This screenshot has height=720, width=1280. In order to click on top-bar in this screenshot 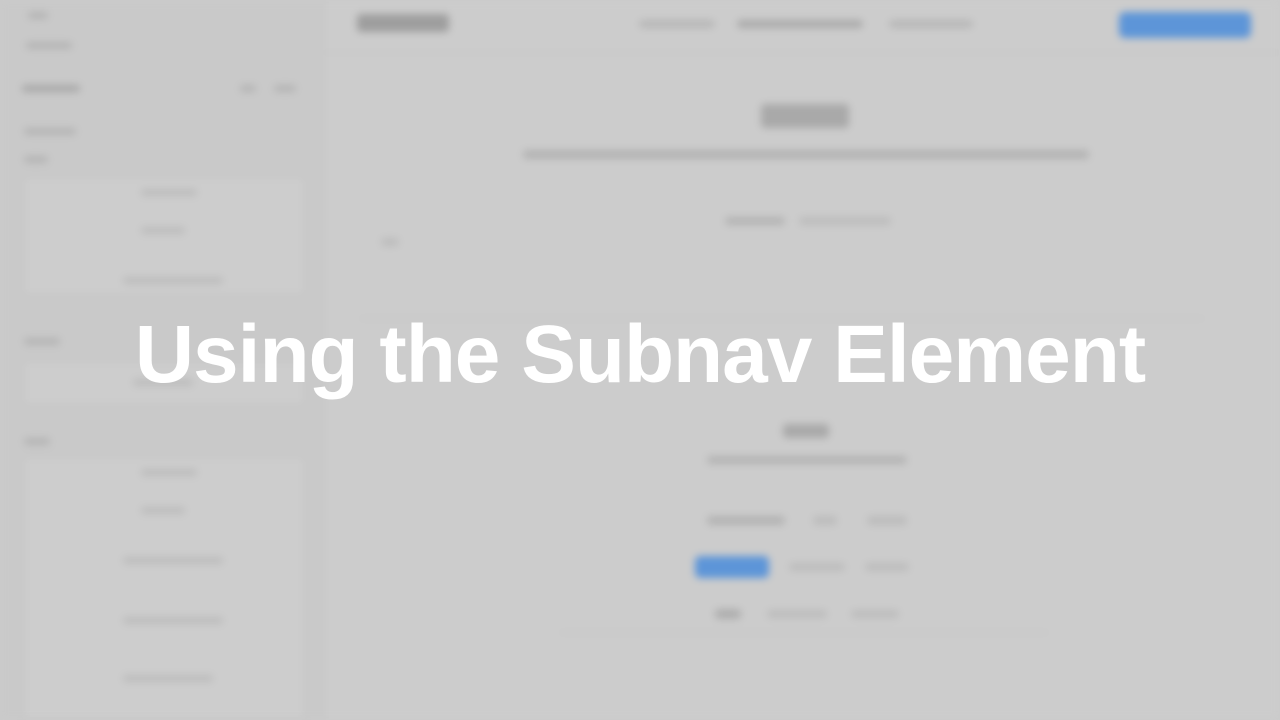, I will do `click(801, 26)`.